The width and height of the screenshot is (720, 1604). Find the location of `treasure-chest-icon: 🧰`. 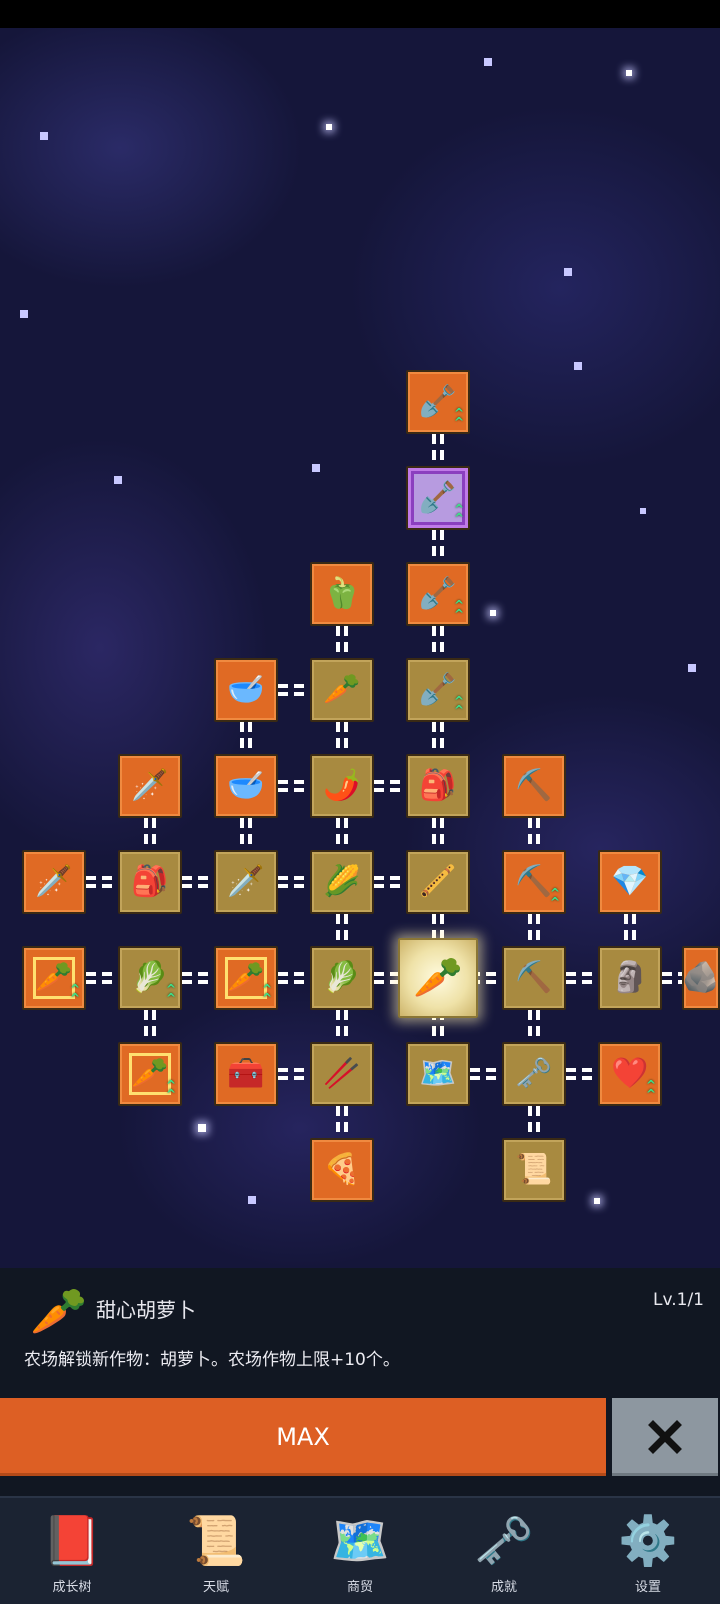

treasure-chest-icon: 🧰 is located at coordinates (246, 1073).